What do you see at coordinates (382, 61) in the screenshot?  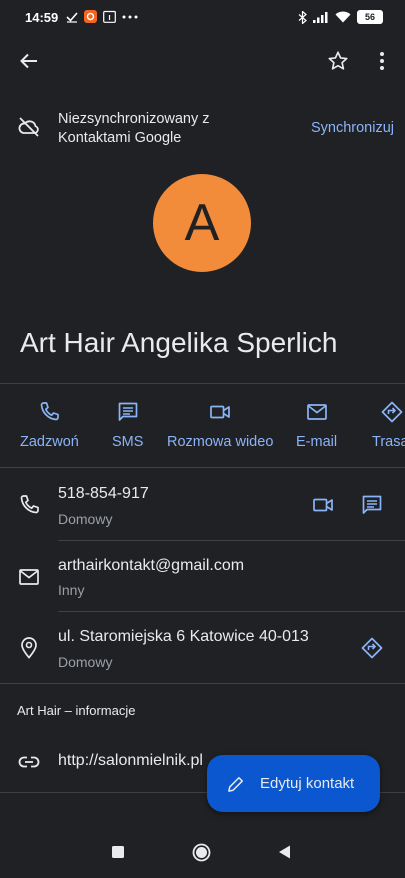 I see `more-vert-icon` at bounding box center [382, 61].